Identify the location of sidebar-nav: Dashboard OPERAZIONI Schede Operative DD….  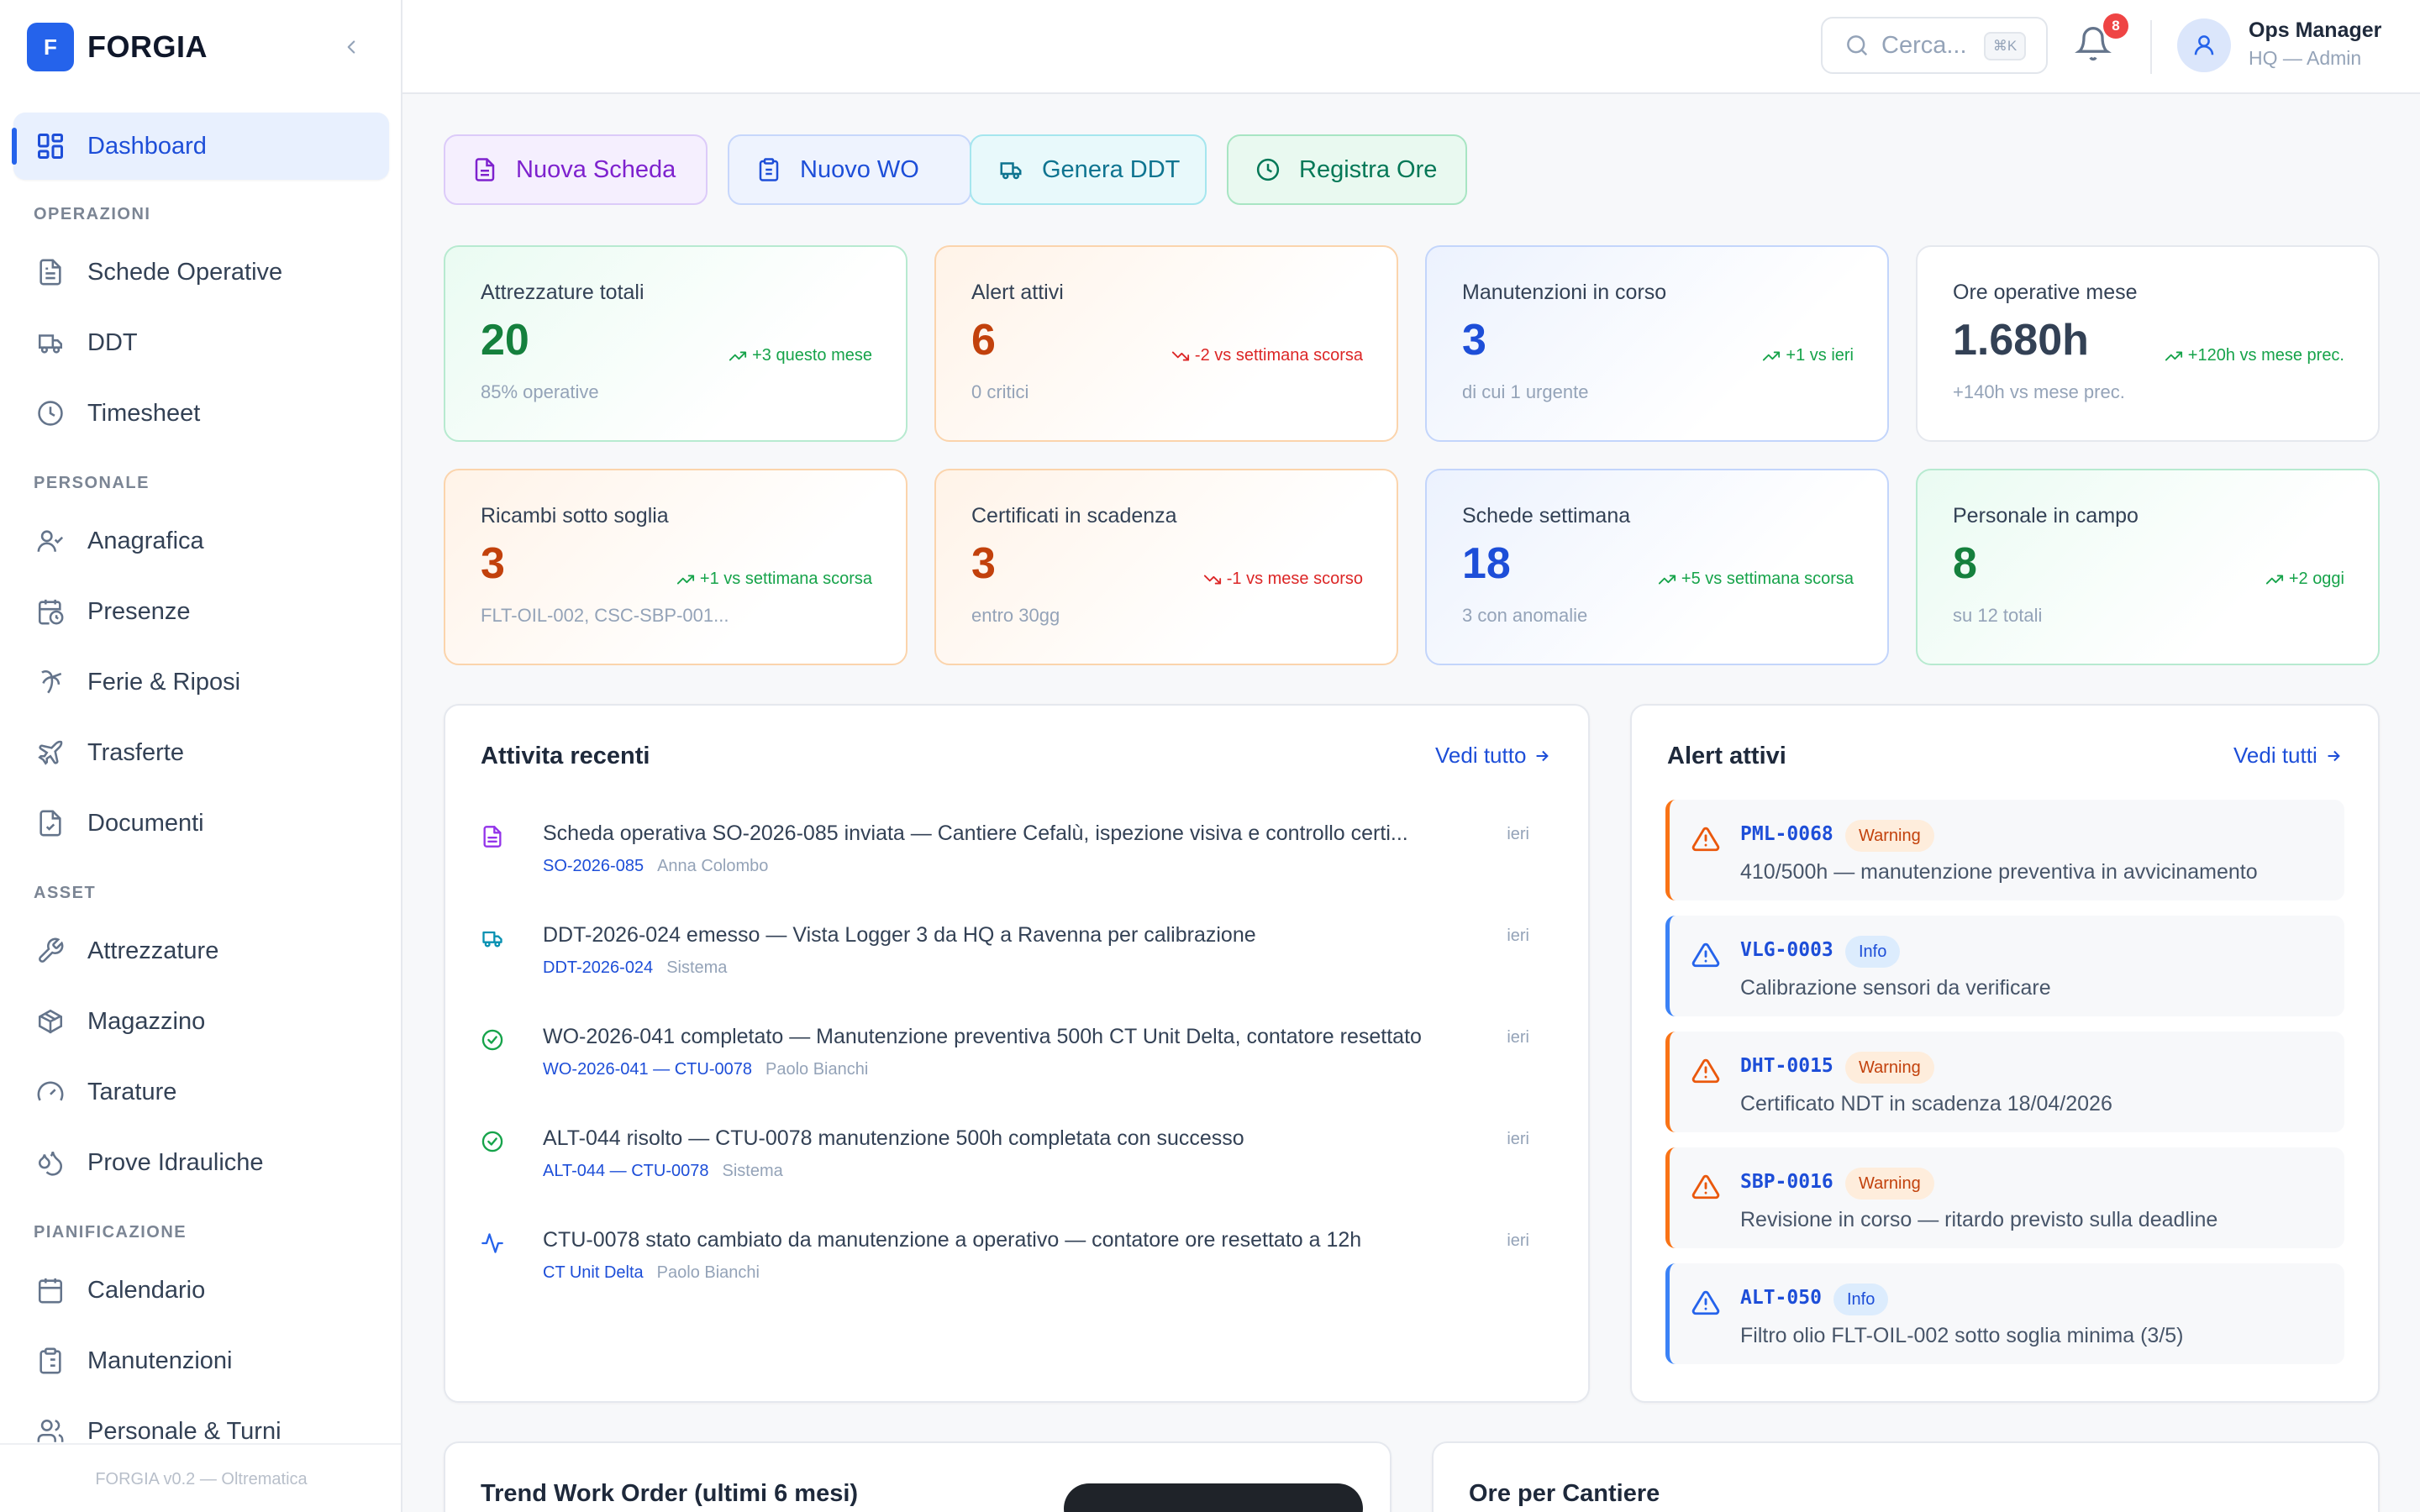
(200, 790).